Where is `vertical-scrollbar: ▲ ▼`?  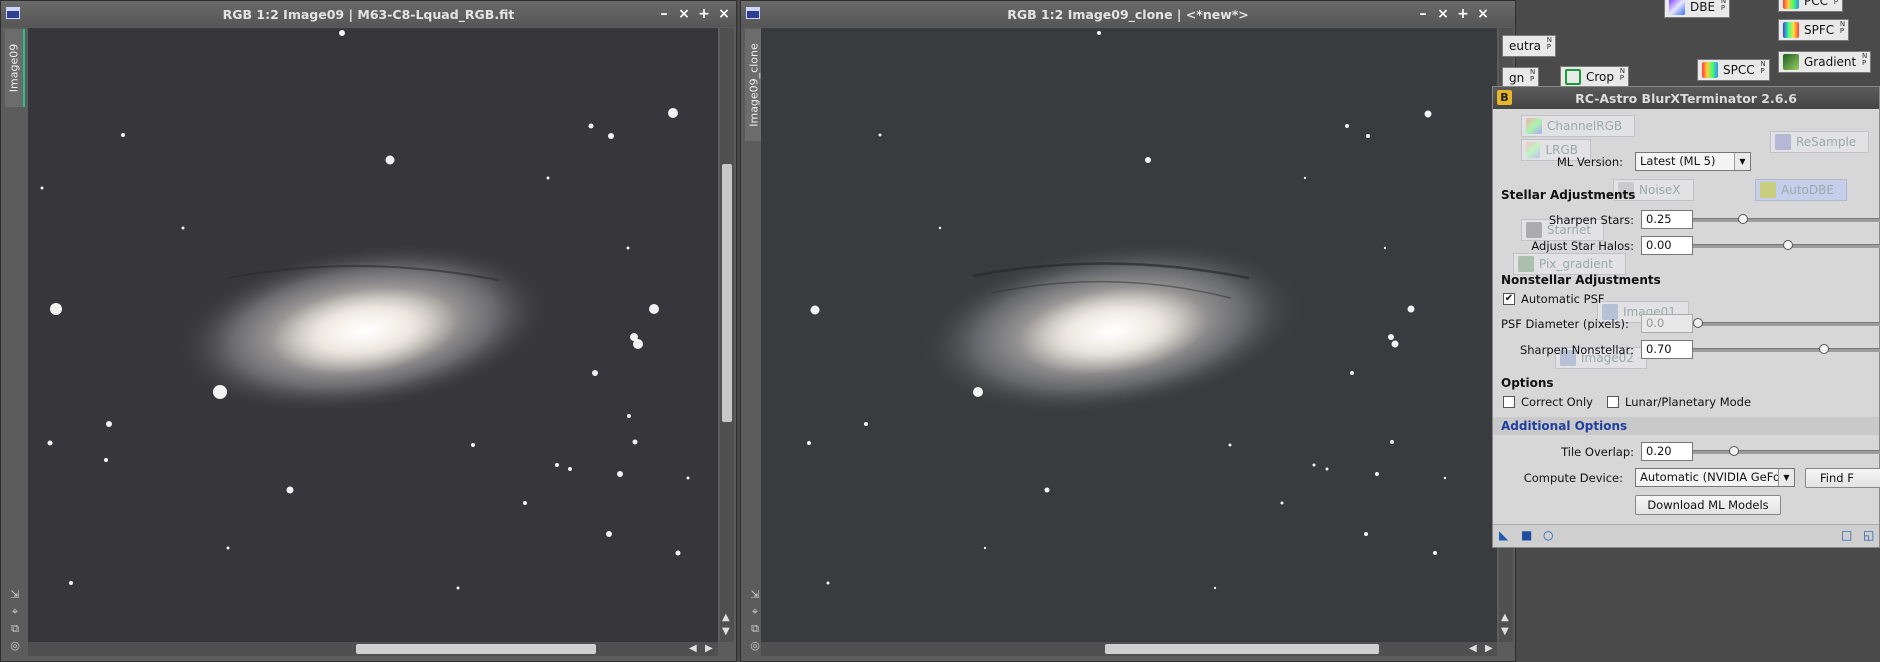
vertical-scrollbar: ▲ ▼ is located at coordinates (727, 335).